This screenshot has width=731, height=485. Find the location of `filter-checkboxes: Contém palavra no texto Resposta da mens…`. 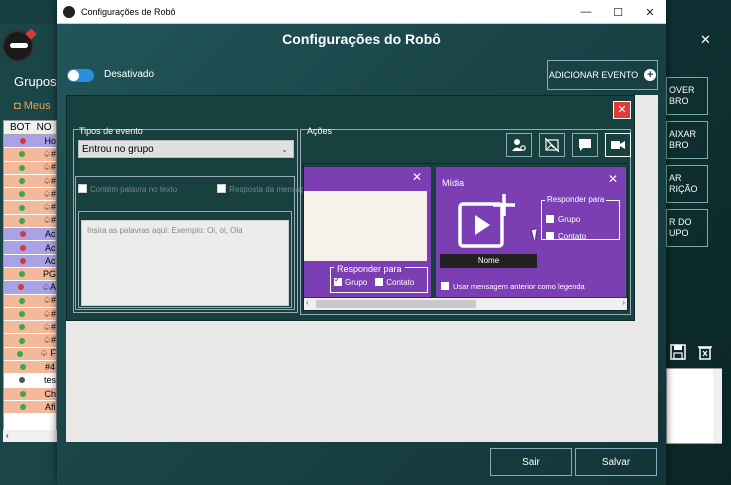

filter-checkboxes: Contém palavra no texto Resposta da mens… is located at coordinates (197, 189).